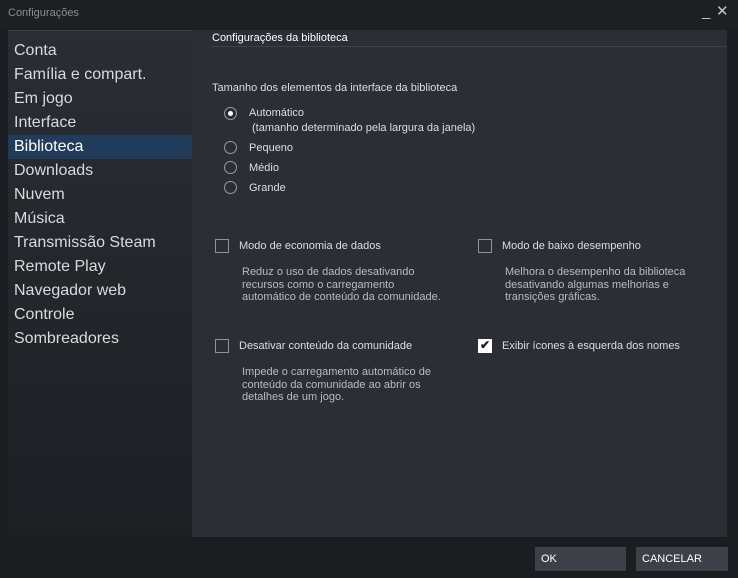  What do you see at coordinates (264, 168) in the screenshot?
I see `radio-label-medio: Médio` at bounding box center [264, 168].